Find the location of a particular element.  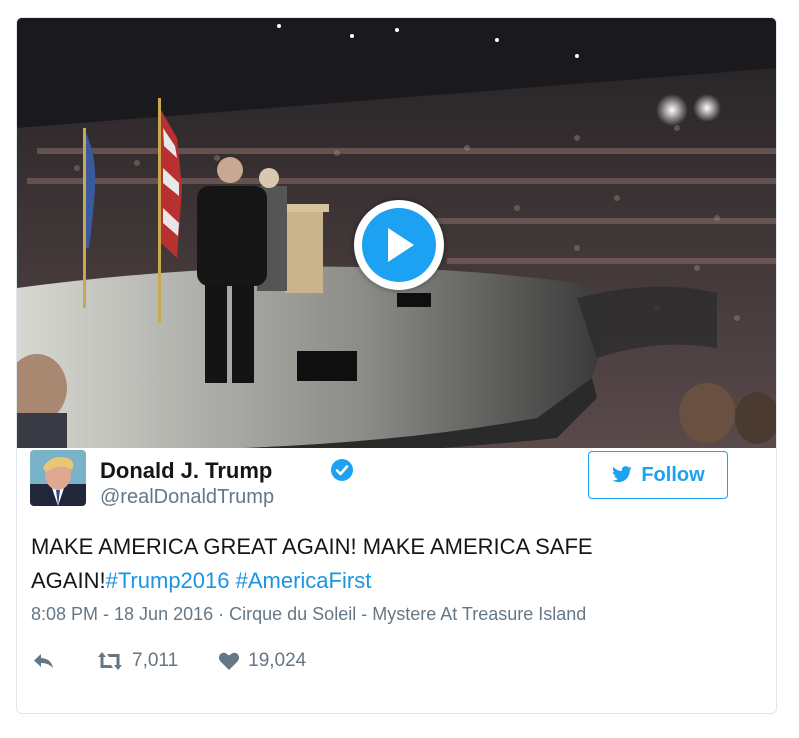

hashtag-trump2016: #Trump2016 is located at coordinates (168, 580).